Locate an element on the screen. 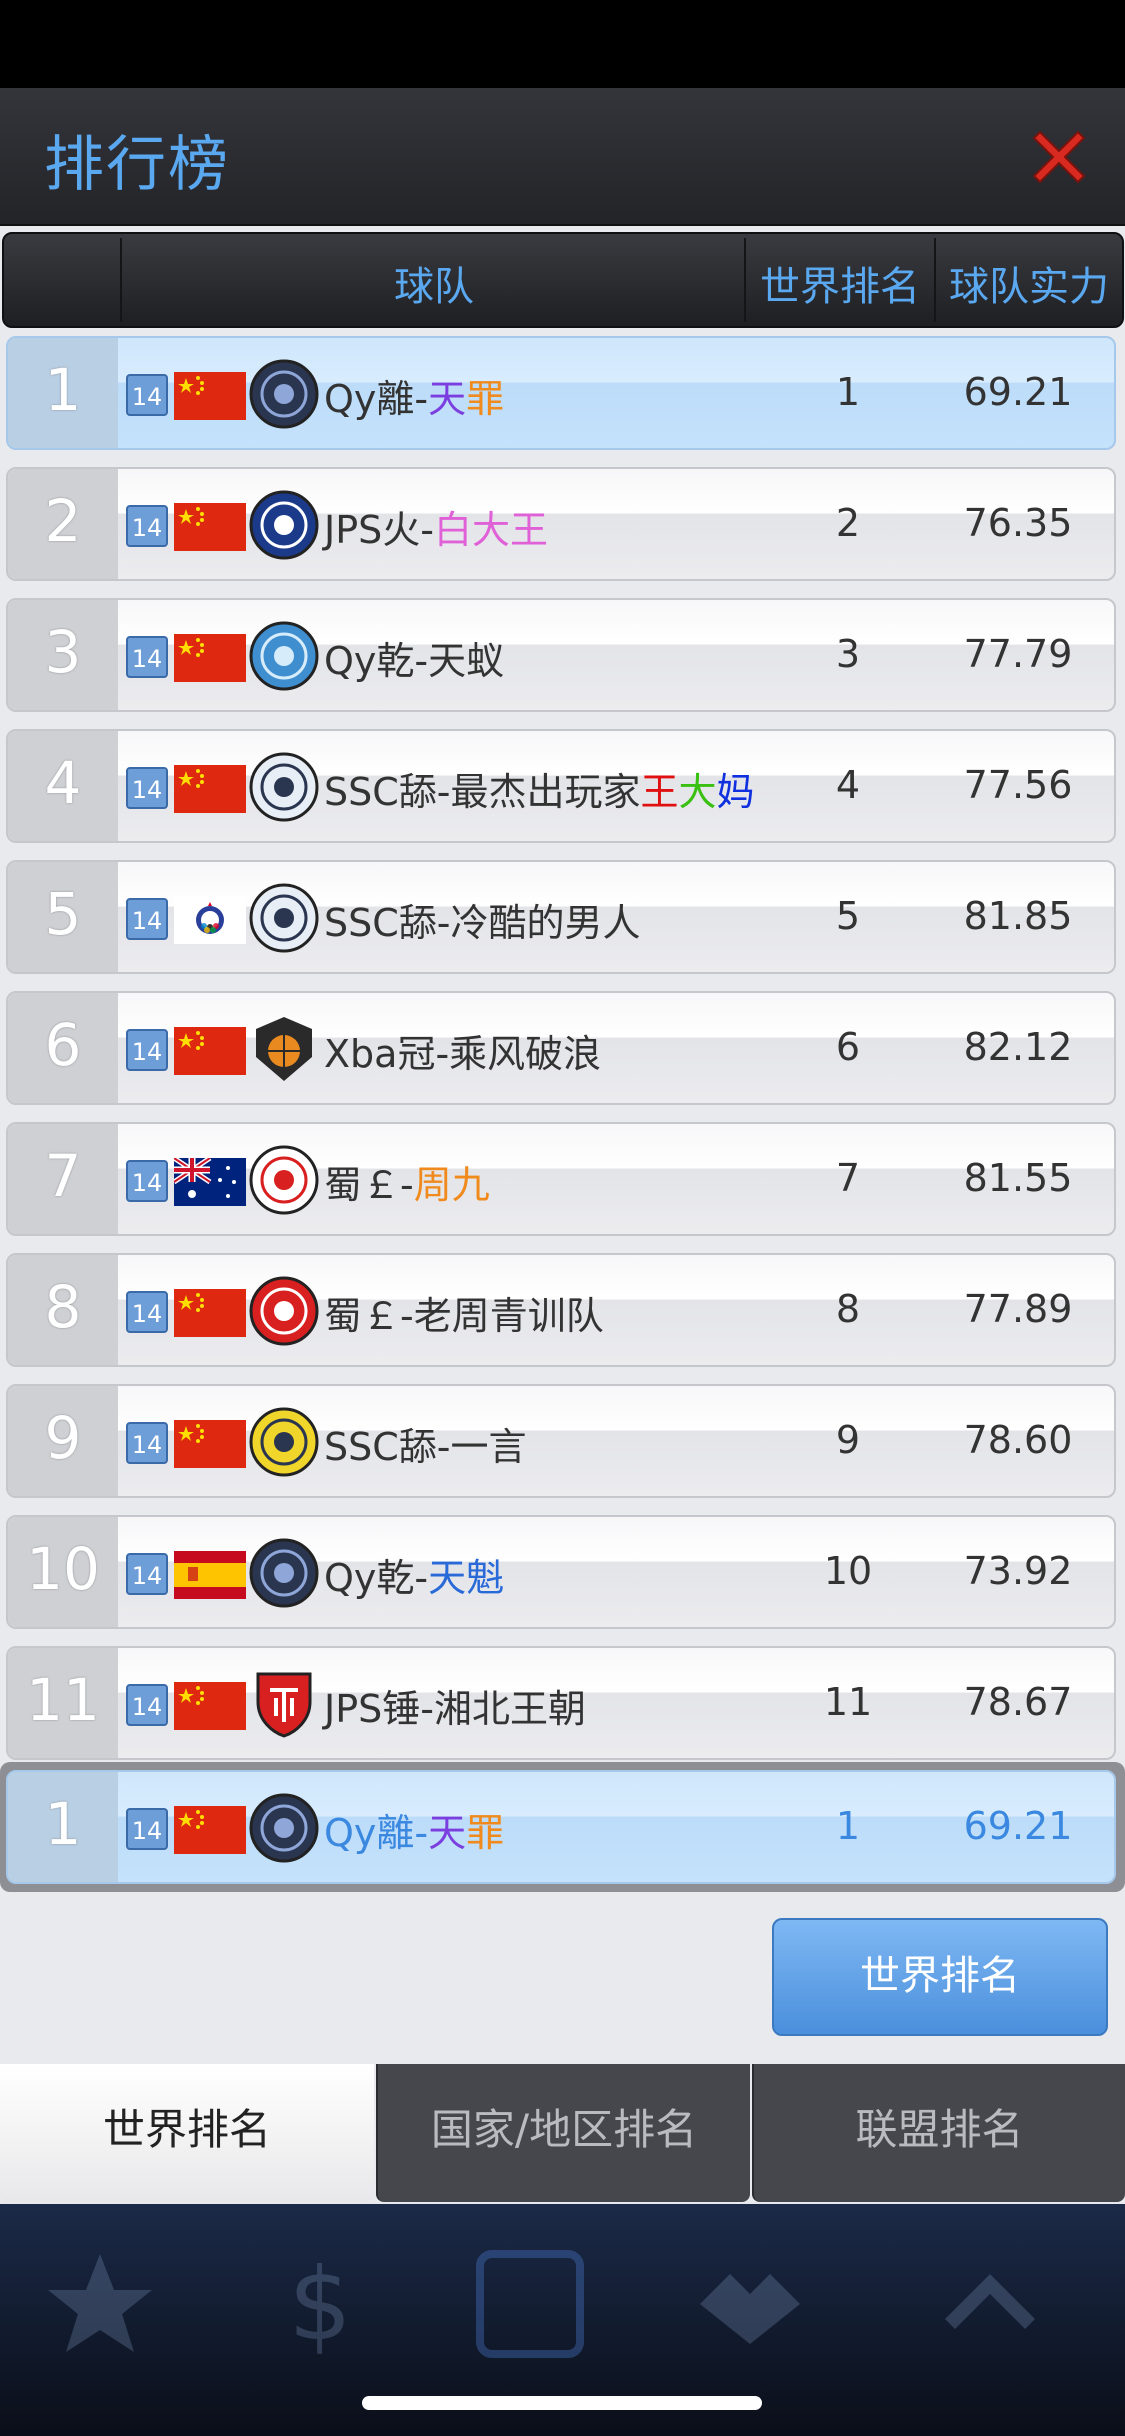 This screenshot has width=1125, height=2436. rank-cell: 7 is located at coordinates (63, 1179).